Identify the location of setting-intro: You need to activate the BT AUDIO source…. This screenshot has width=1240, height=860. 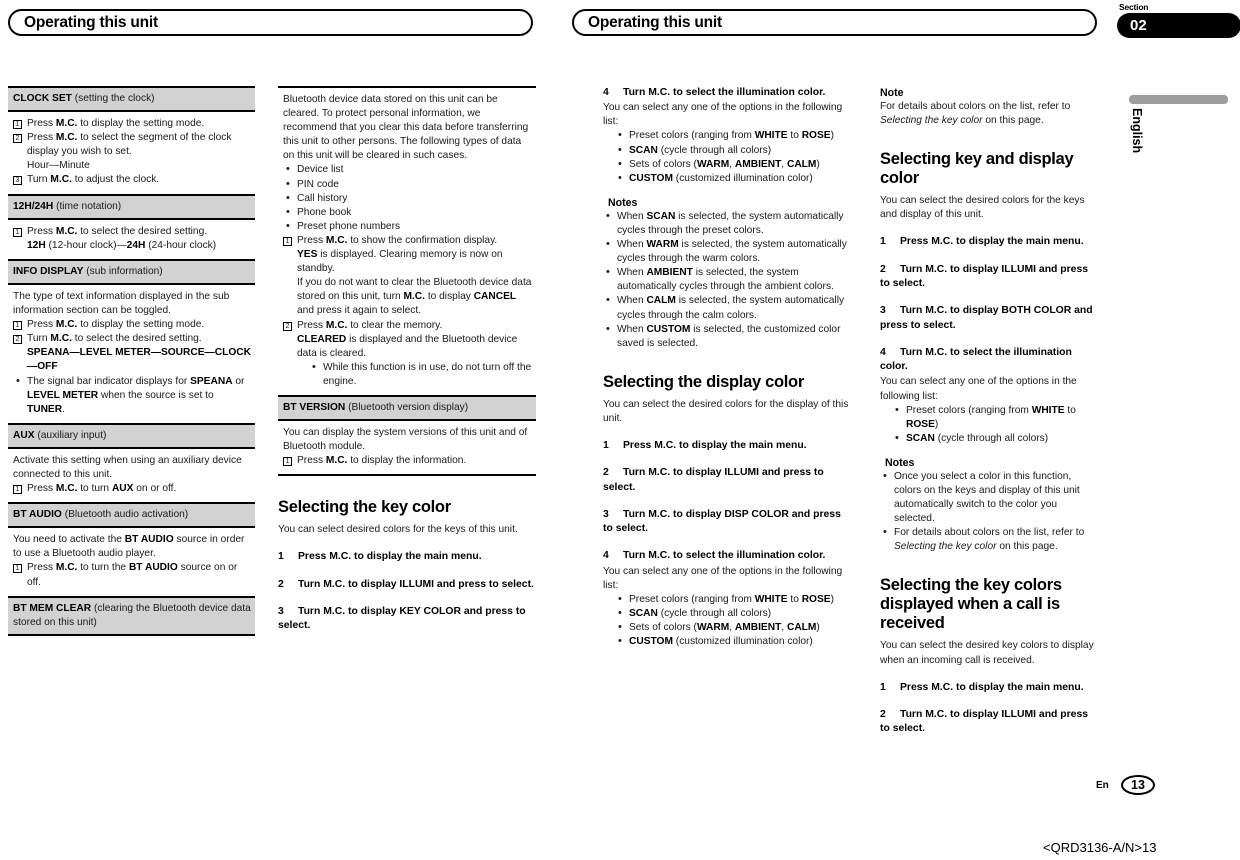
(132, 547).